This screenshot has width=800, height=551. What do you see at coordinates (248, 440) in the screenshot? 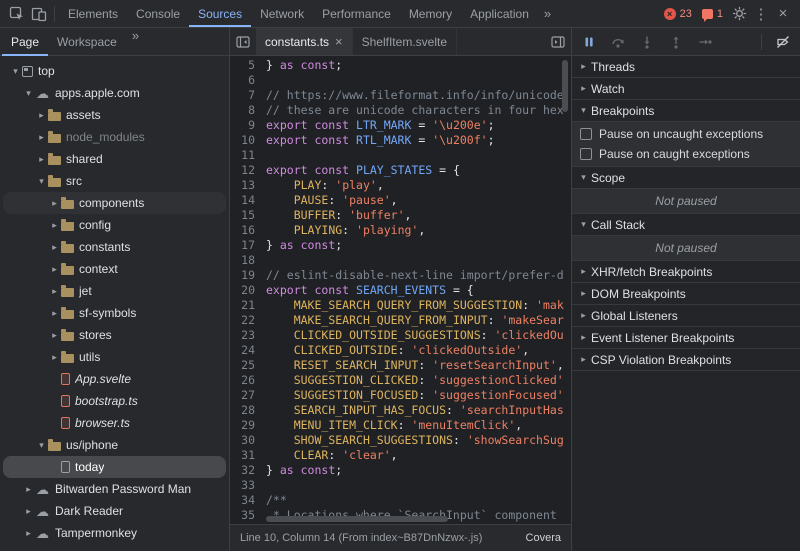
I see `line-number: 30` at bounding box center [248, 440].